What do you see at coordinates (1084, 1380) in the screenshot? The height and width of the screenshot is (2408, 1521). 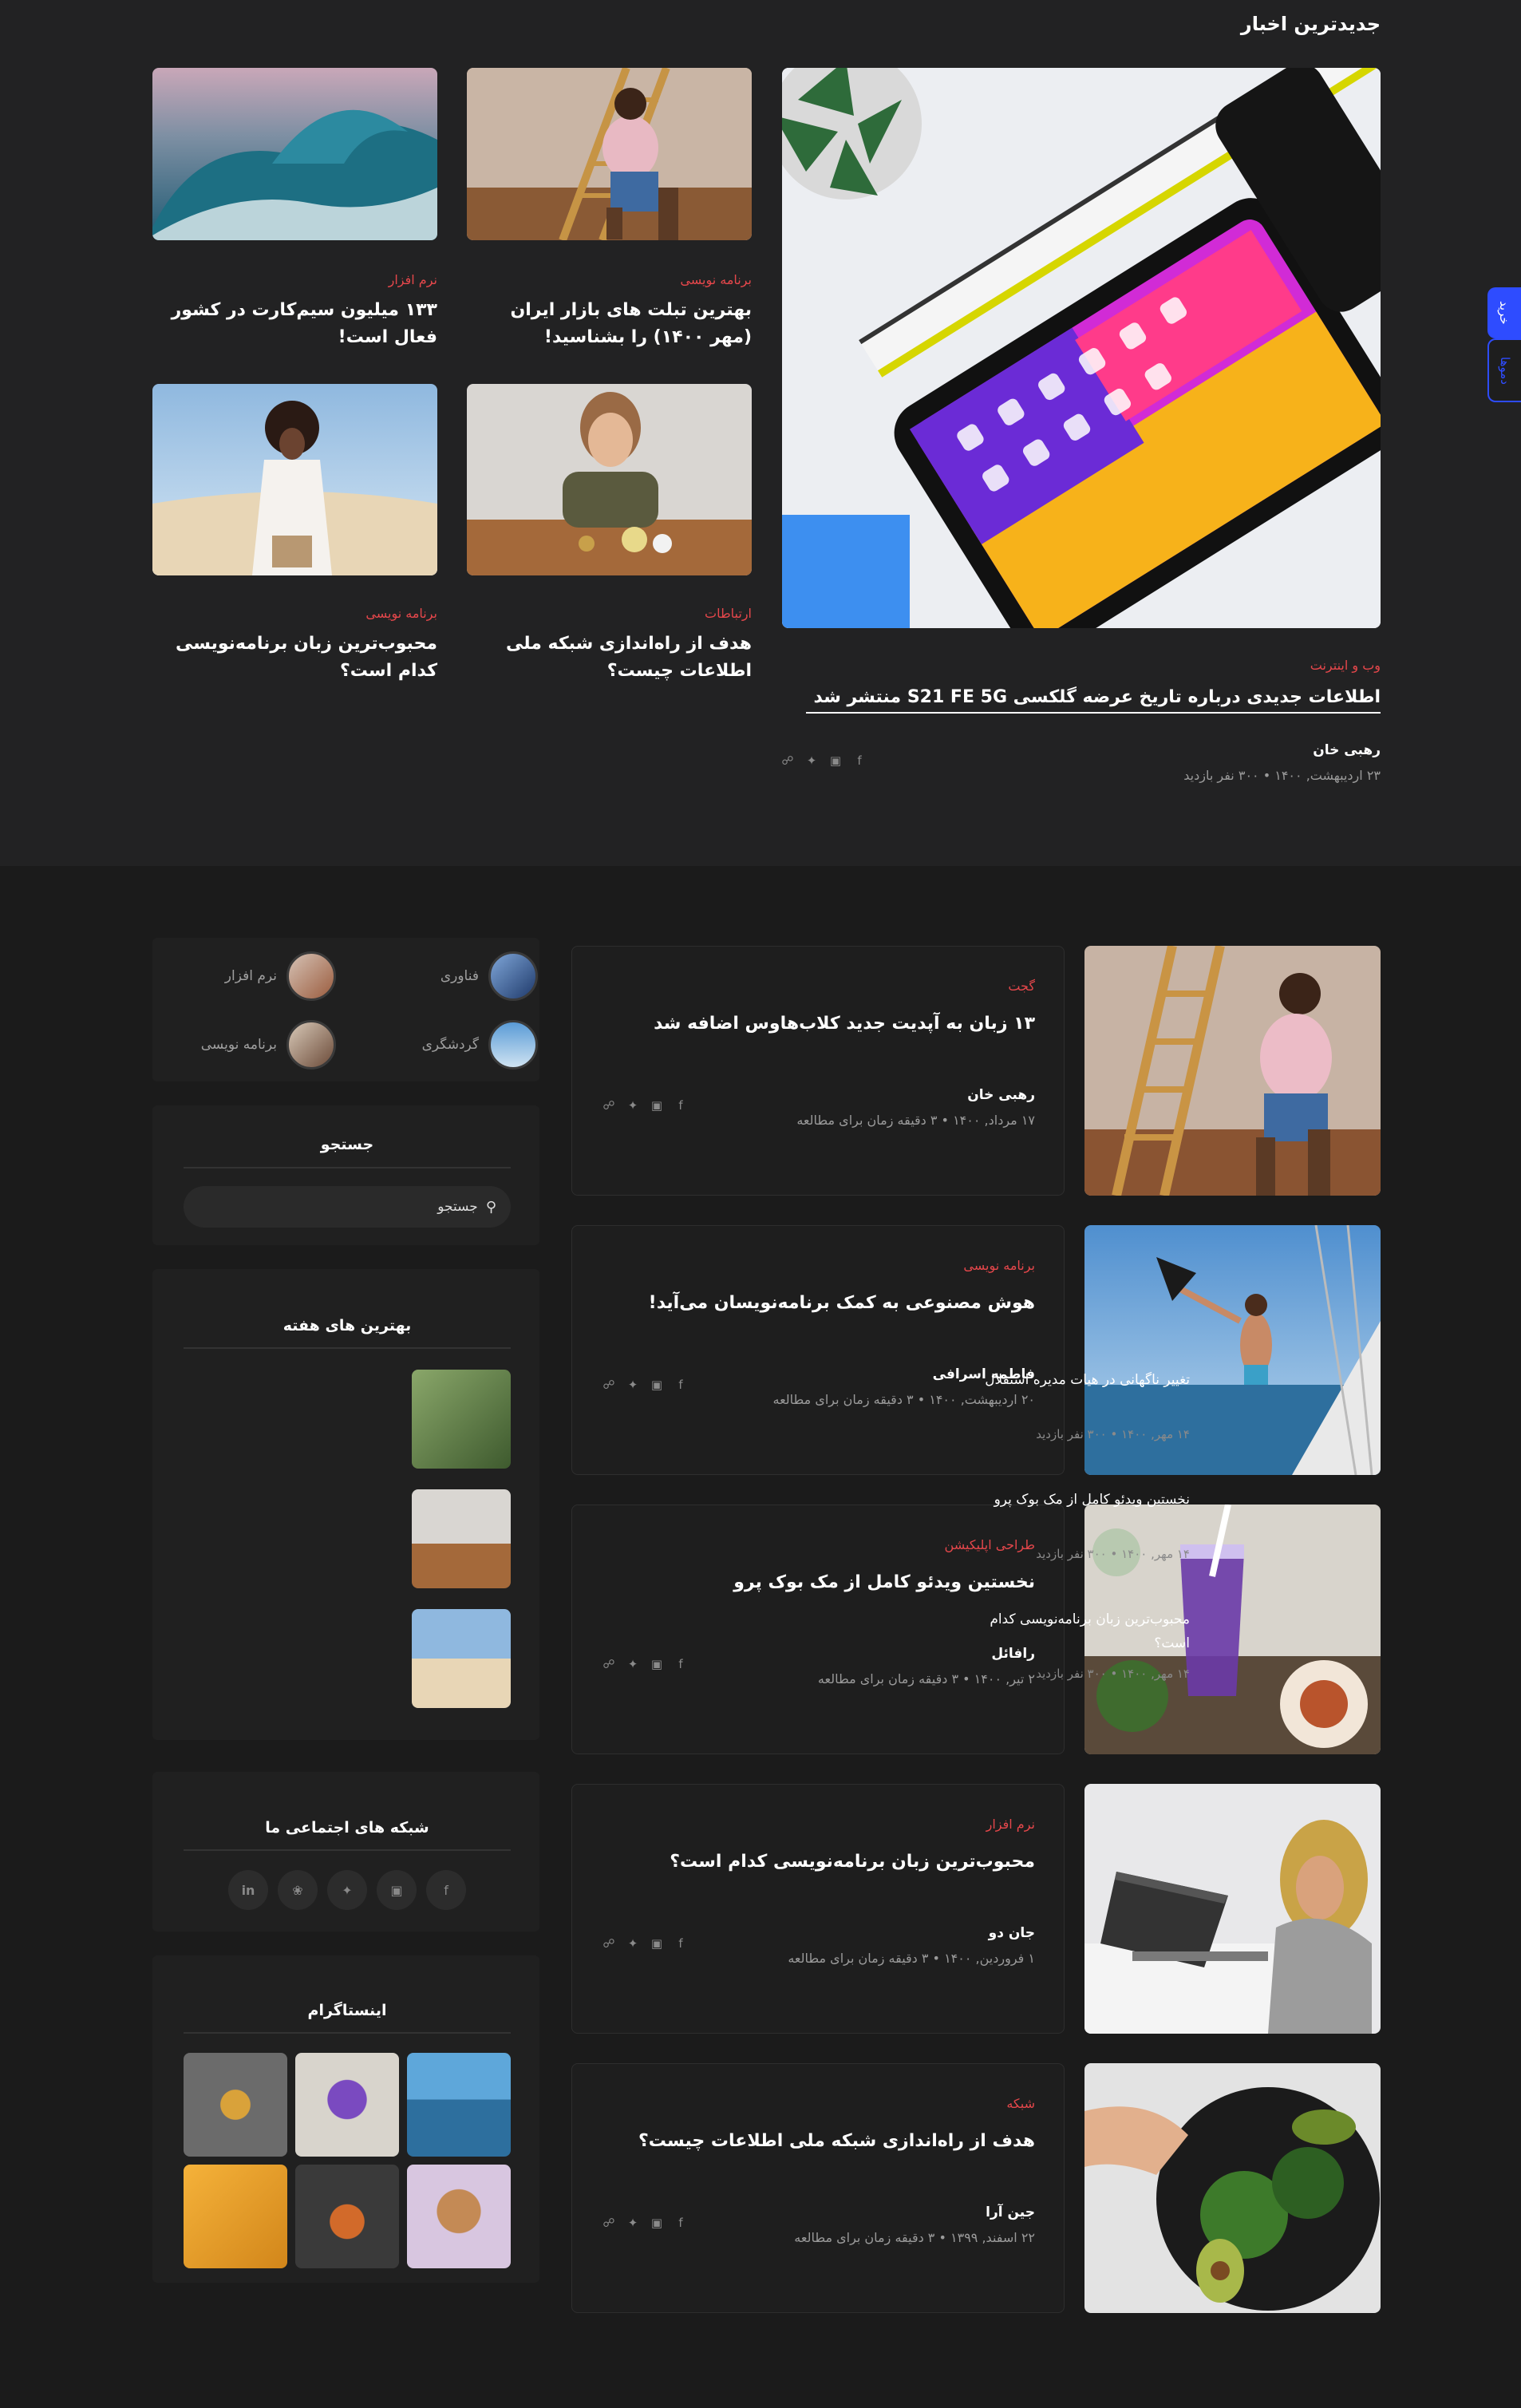 I see `popular-title-1: تغییر ناگهانی در هیات مدیره استقلال` at bounding box center [1084, 1380].